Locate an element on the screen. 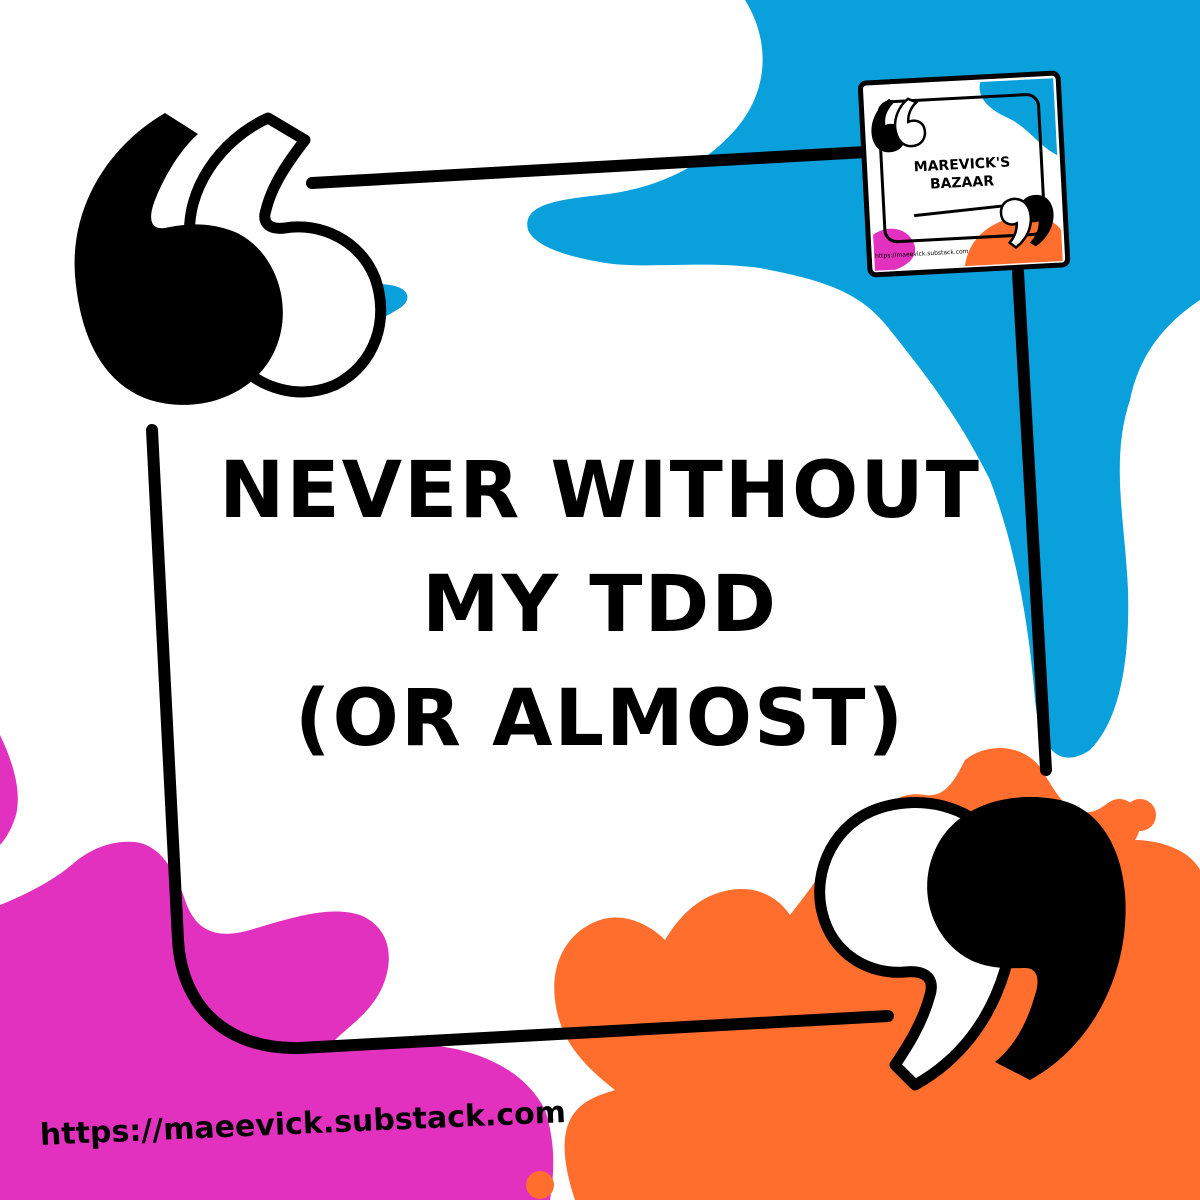 The height and width of the screenshot is (1200, 1200). quote-line-1: NEVER WITHOUT is located at coordinates (600, 491).